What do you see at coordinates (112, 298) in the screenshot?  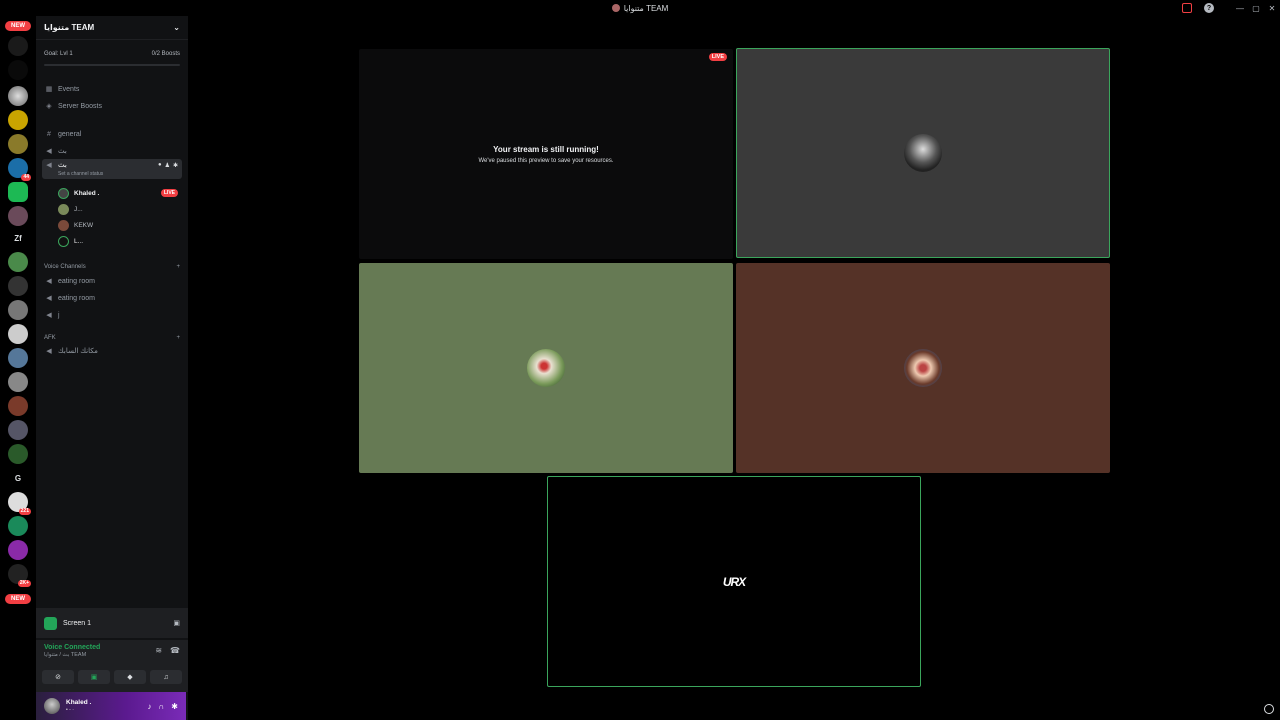 I see `channel-eating-room-2: ◀ eating room` at bounding box center [112, 298].